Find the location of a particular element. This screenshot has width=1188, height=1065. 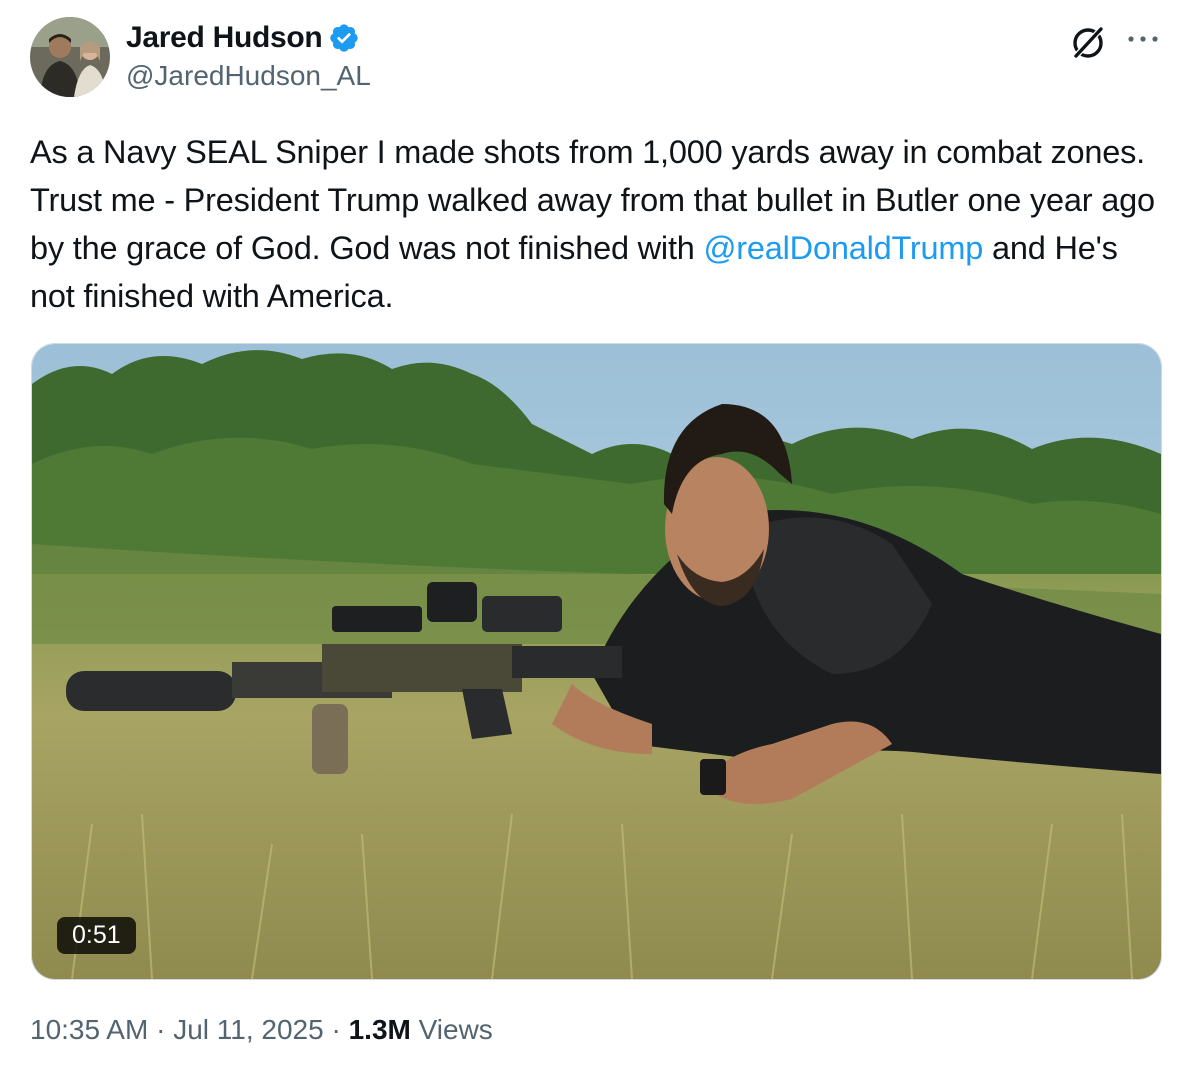

tweet-date: Jul 11, 2025 is located at coordinates (248, 1029).